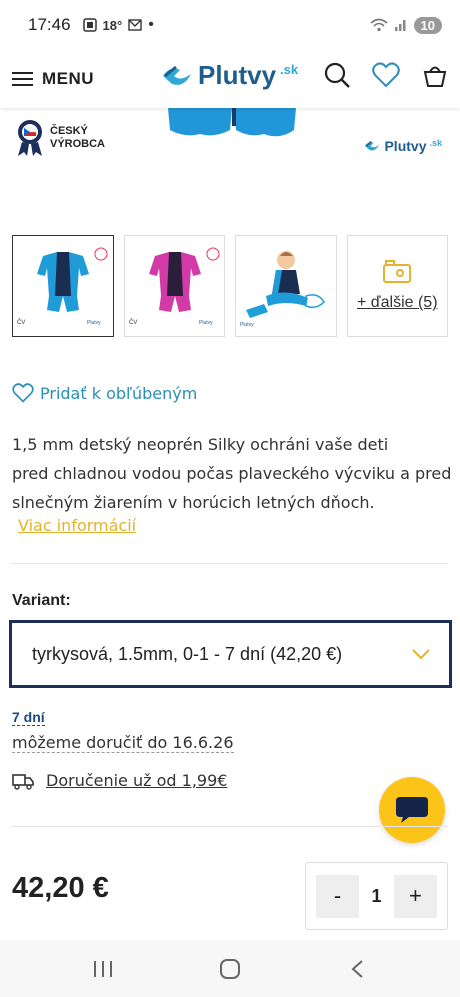  What do you see at coordinates (289, 69) in the screenshot?
I see `logo-tld: .sk` at bounding box center [289, 69].